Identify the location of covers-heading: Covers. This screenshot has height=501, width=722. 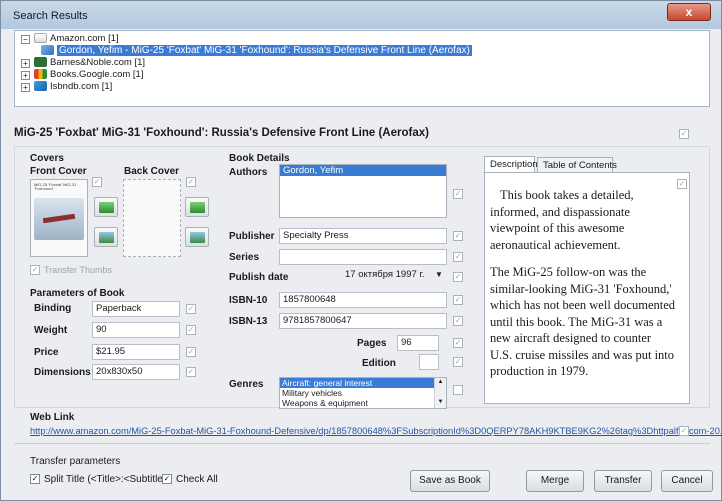
(47, 158).